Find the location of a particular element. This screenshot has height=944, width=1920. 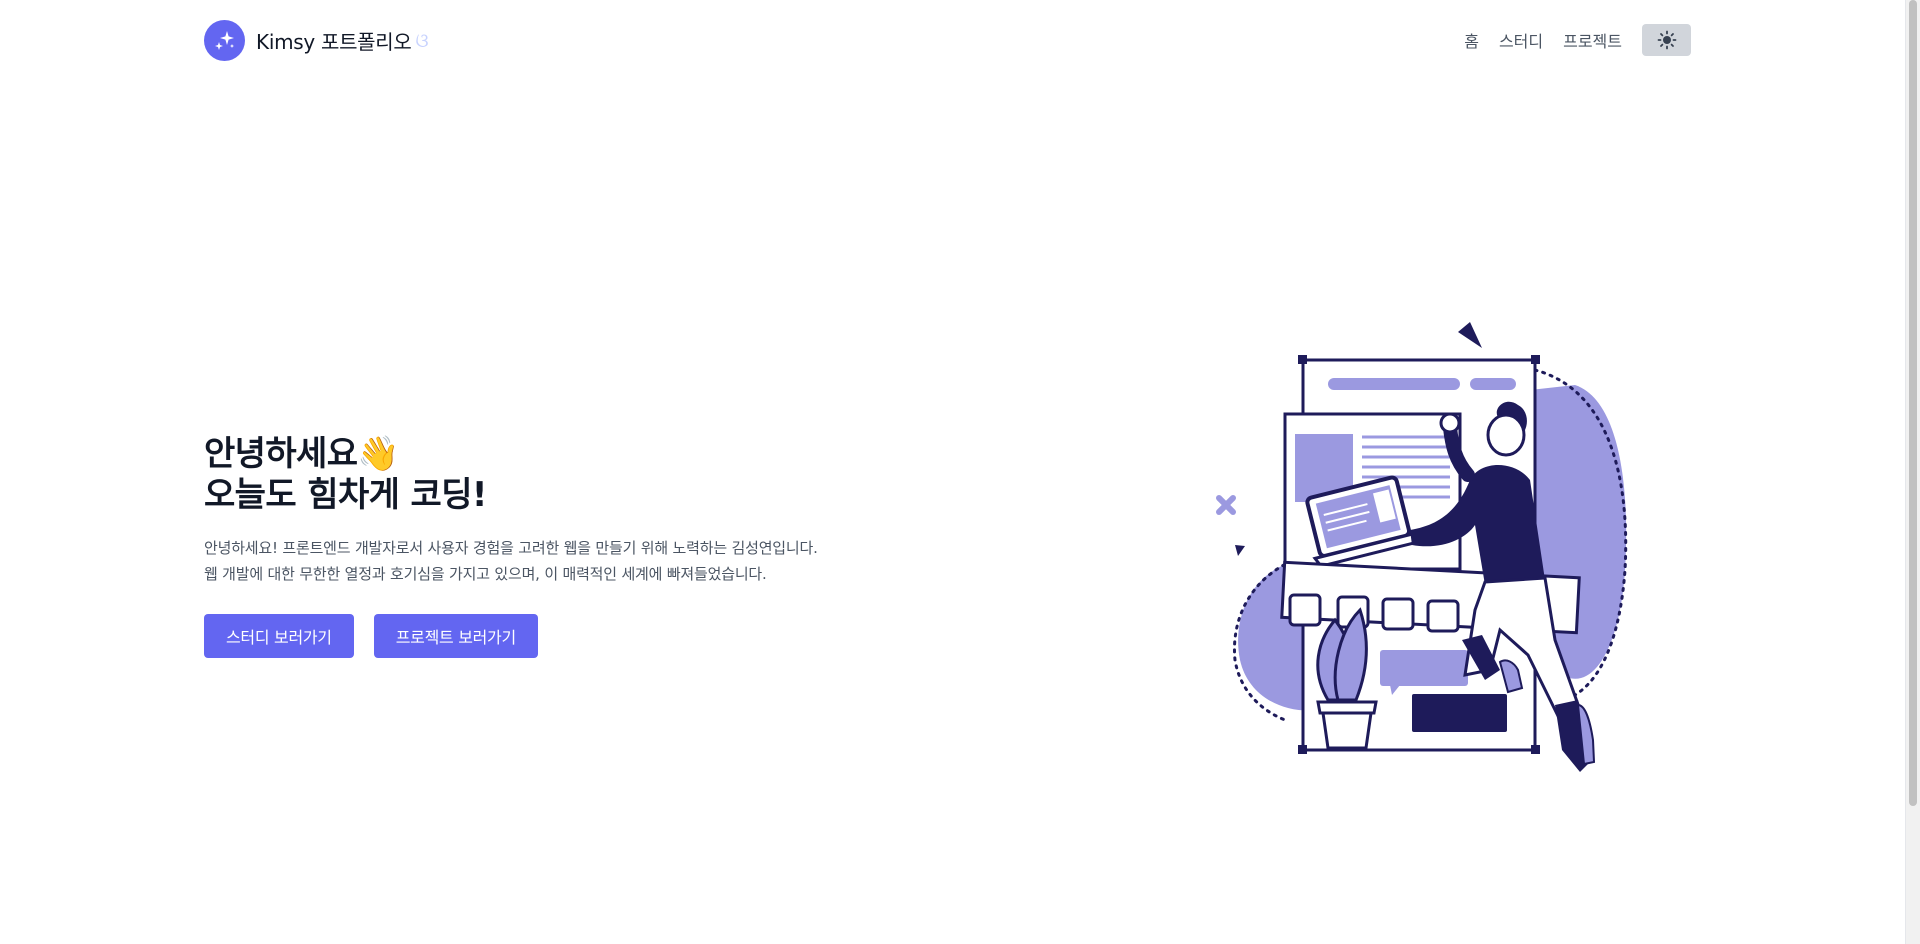

hero-title: 안녕하세요👋 오늘도 힘차게 코딩! is located at coordinates (554, 475).